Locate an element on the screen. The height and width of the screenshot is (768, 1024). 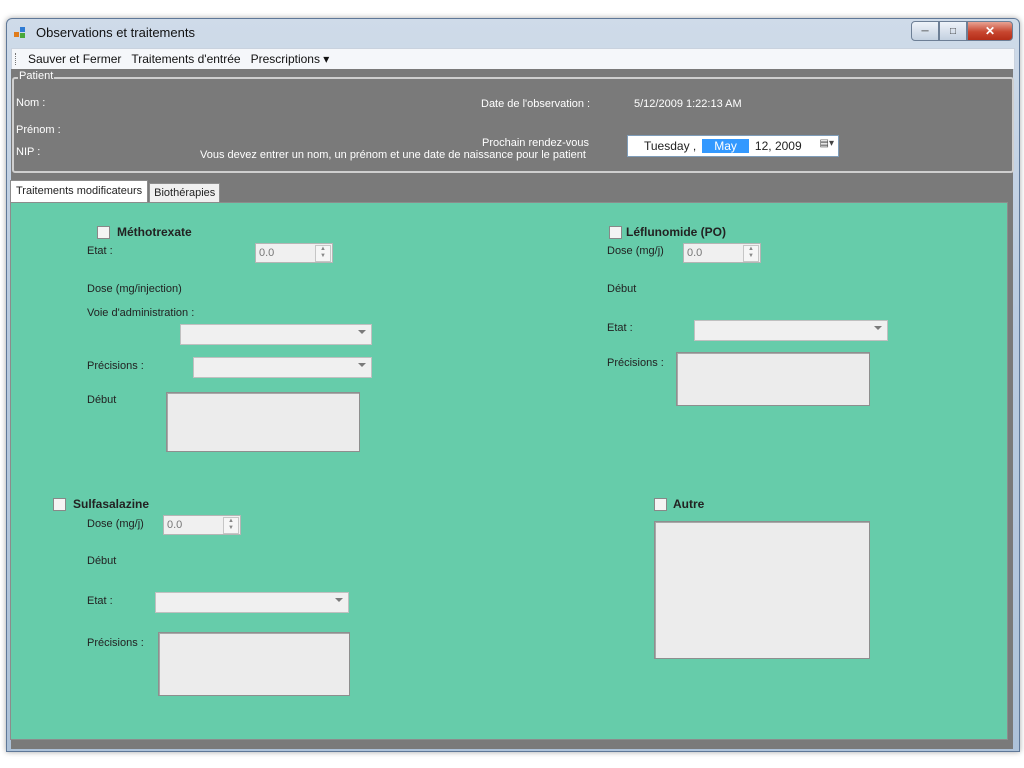
prenom-label: Prénom : is located at coordinates (38, 130).